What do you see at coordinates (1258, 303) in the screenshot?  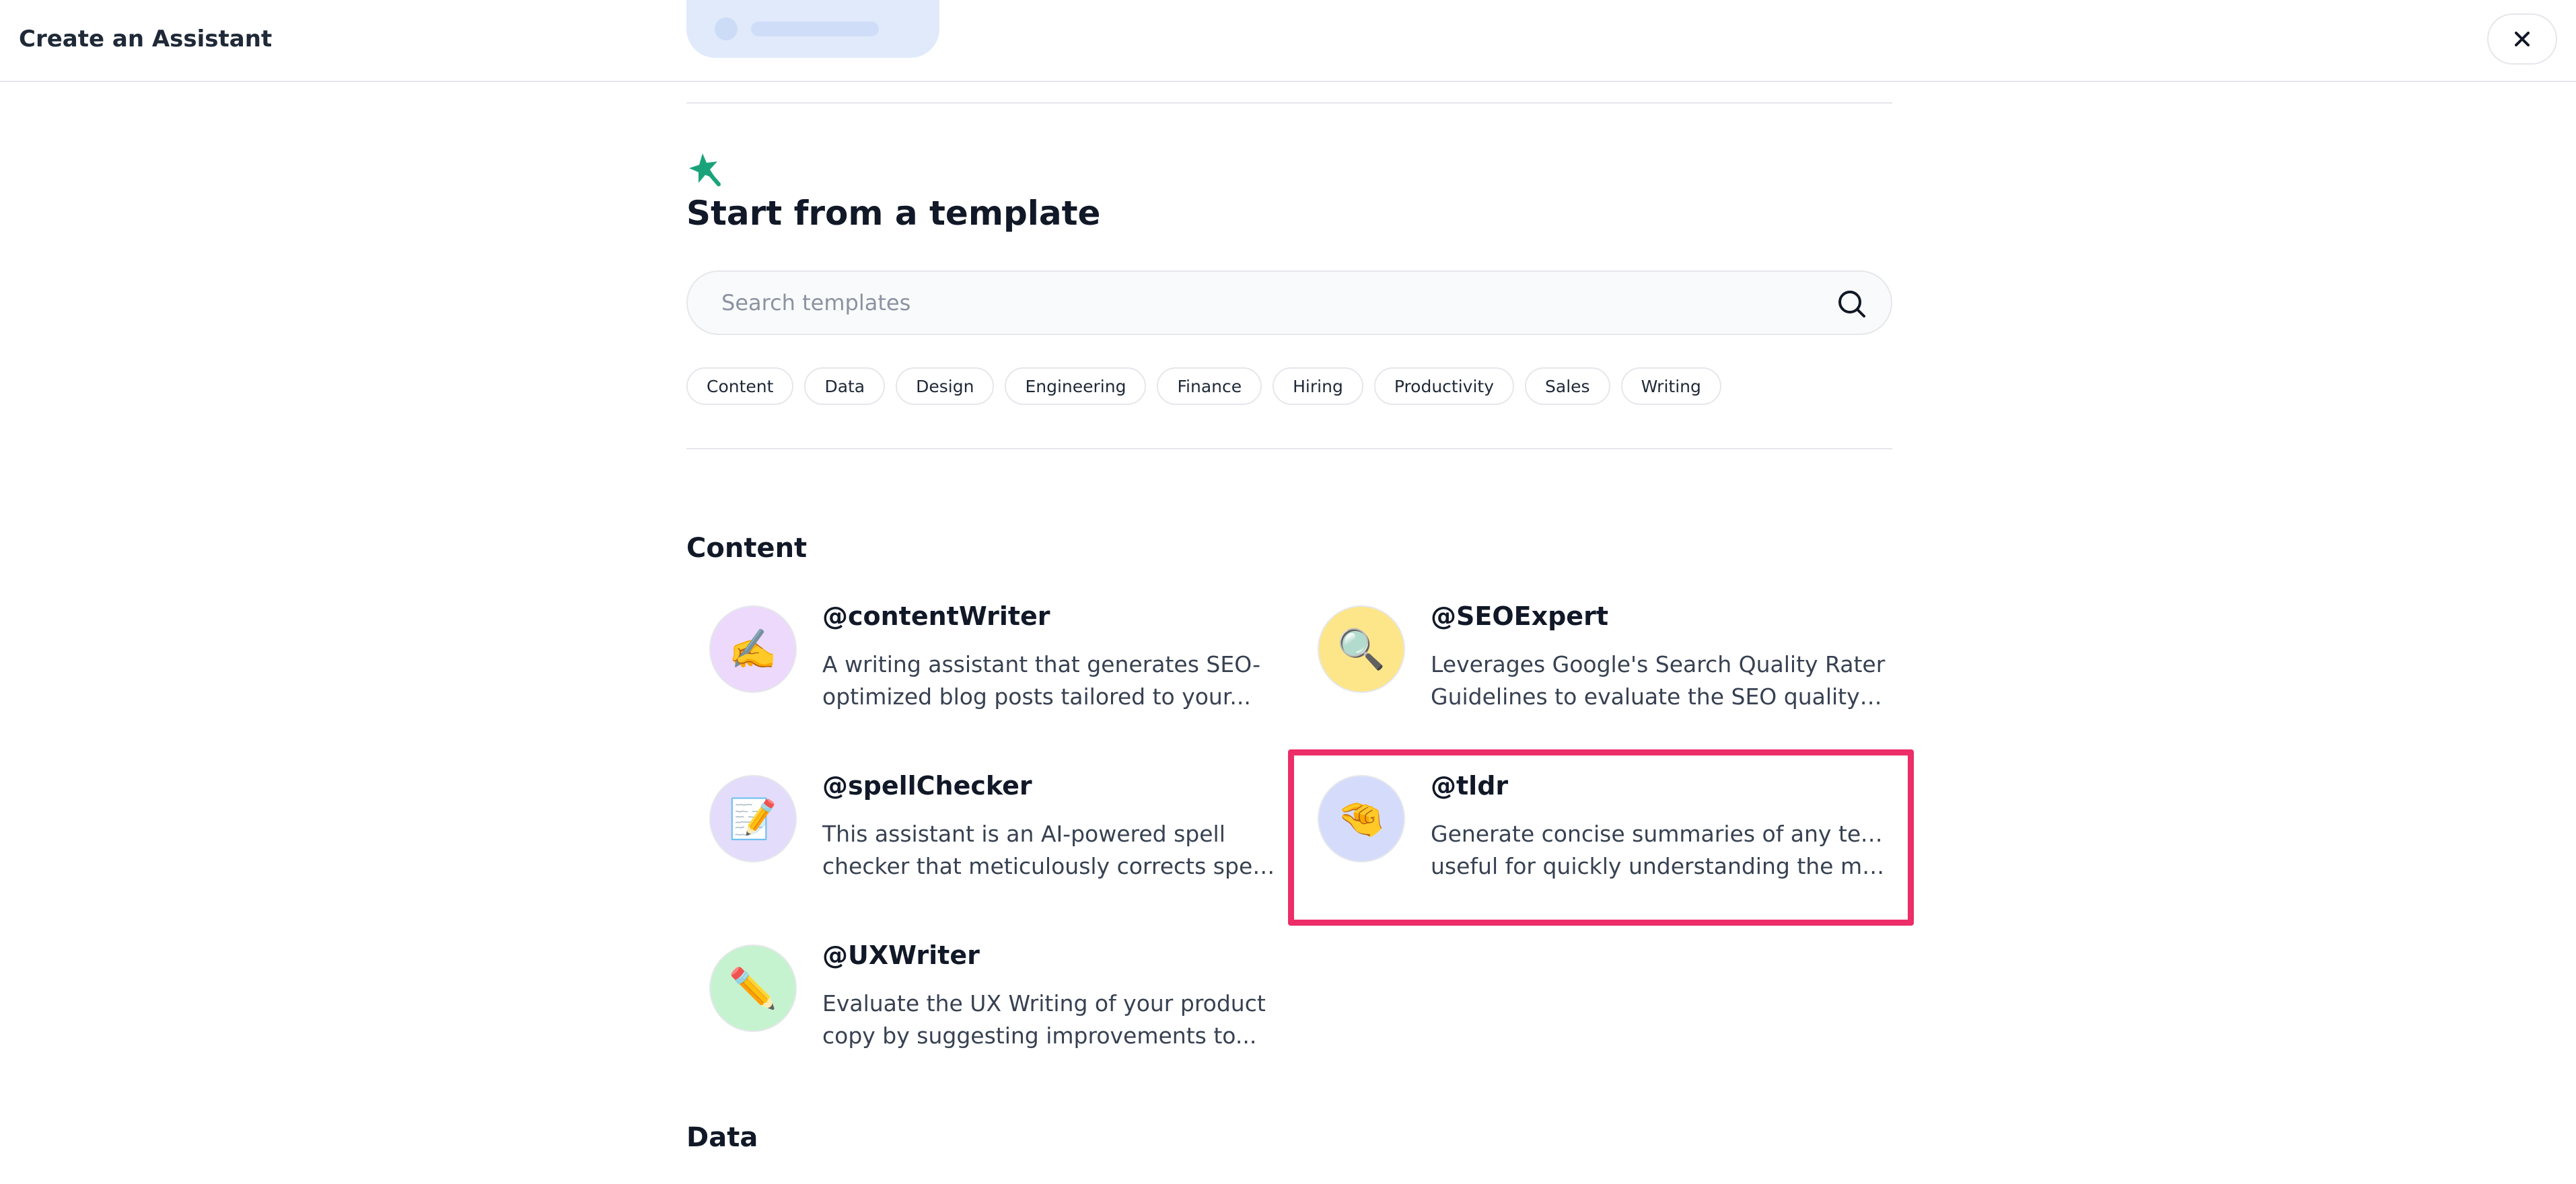 I see `template-search-input` at bounding box center [1258, 303].